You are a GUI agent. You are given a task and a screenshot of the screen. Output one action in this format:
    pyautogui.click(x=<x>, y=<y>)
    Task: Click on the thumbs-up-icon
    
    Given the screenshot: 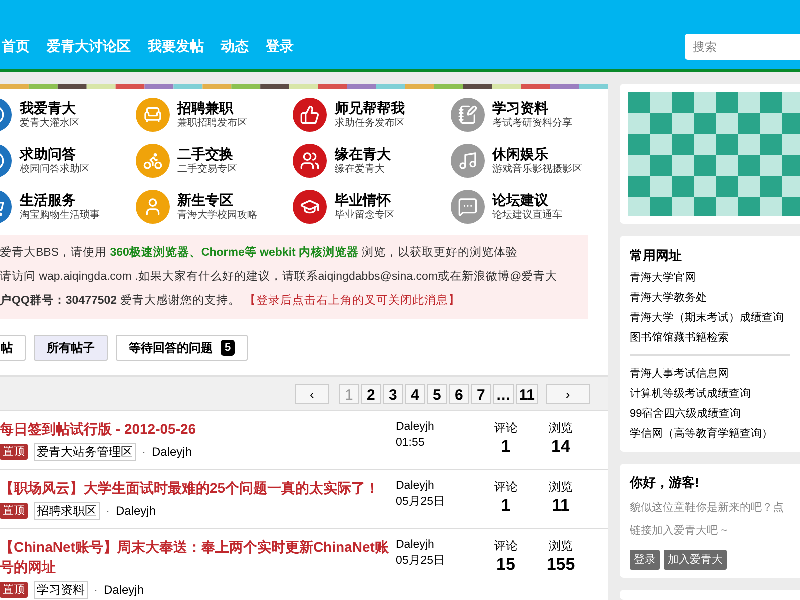 What is the action you would take?
    pyautogui.click(x=310, y=115)
    